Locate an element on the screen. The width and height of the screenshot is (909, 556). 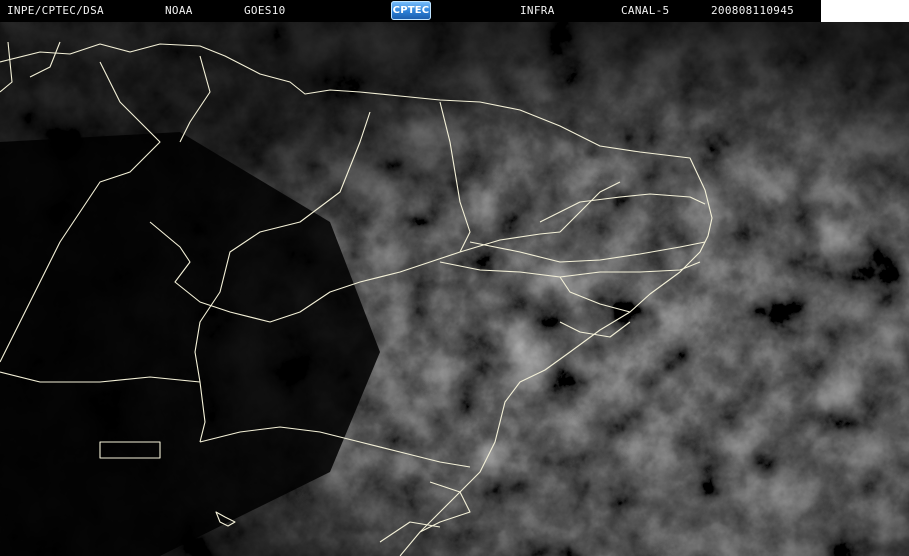
source-label: INPE/CPTEC/DSA is located at coordinates (55, 10).